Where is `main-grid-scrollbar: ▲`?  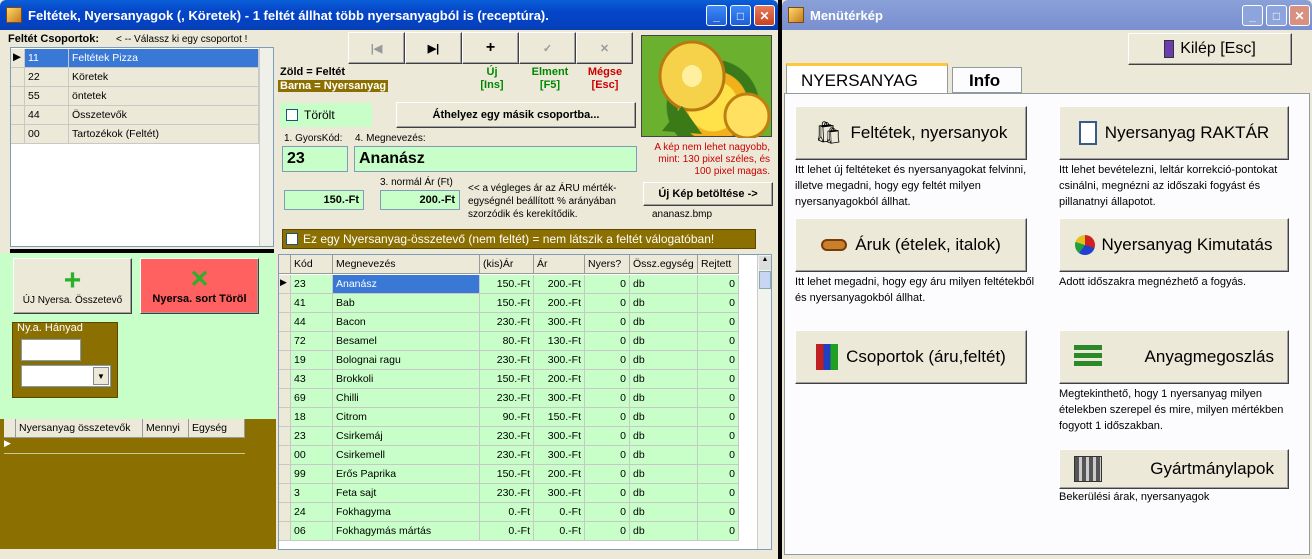 main-grid-scrollbar: ▲ is located at coordinates (764, 402).